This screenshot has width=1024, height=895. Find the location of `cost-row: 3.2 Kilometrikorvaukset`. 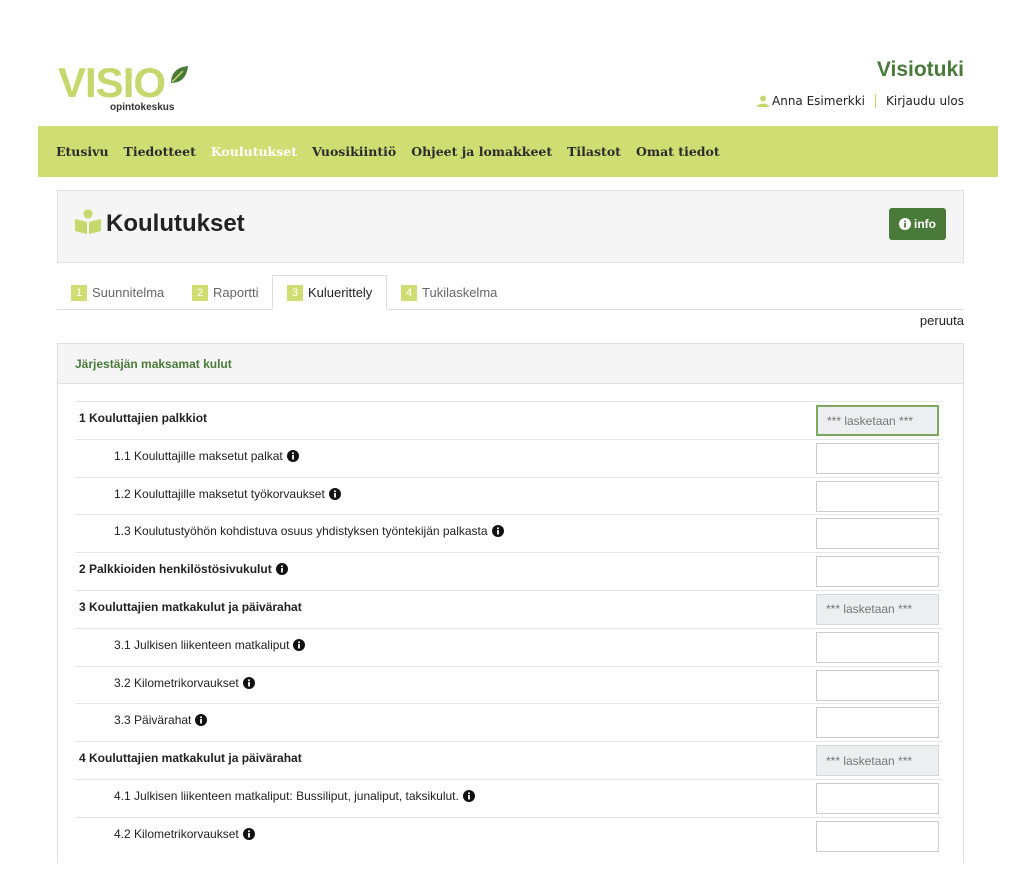

cost-row: 3.2 Kilometrikorvaukset is located at coordinates (509, 684).